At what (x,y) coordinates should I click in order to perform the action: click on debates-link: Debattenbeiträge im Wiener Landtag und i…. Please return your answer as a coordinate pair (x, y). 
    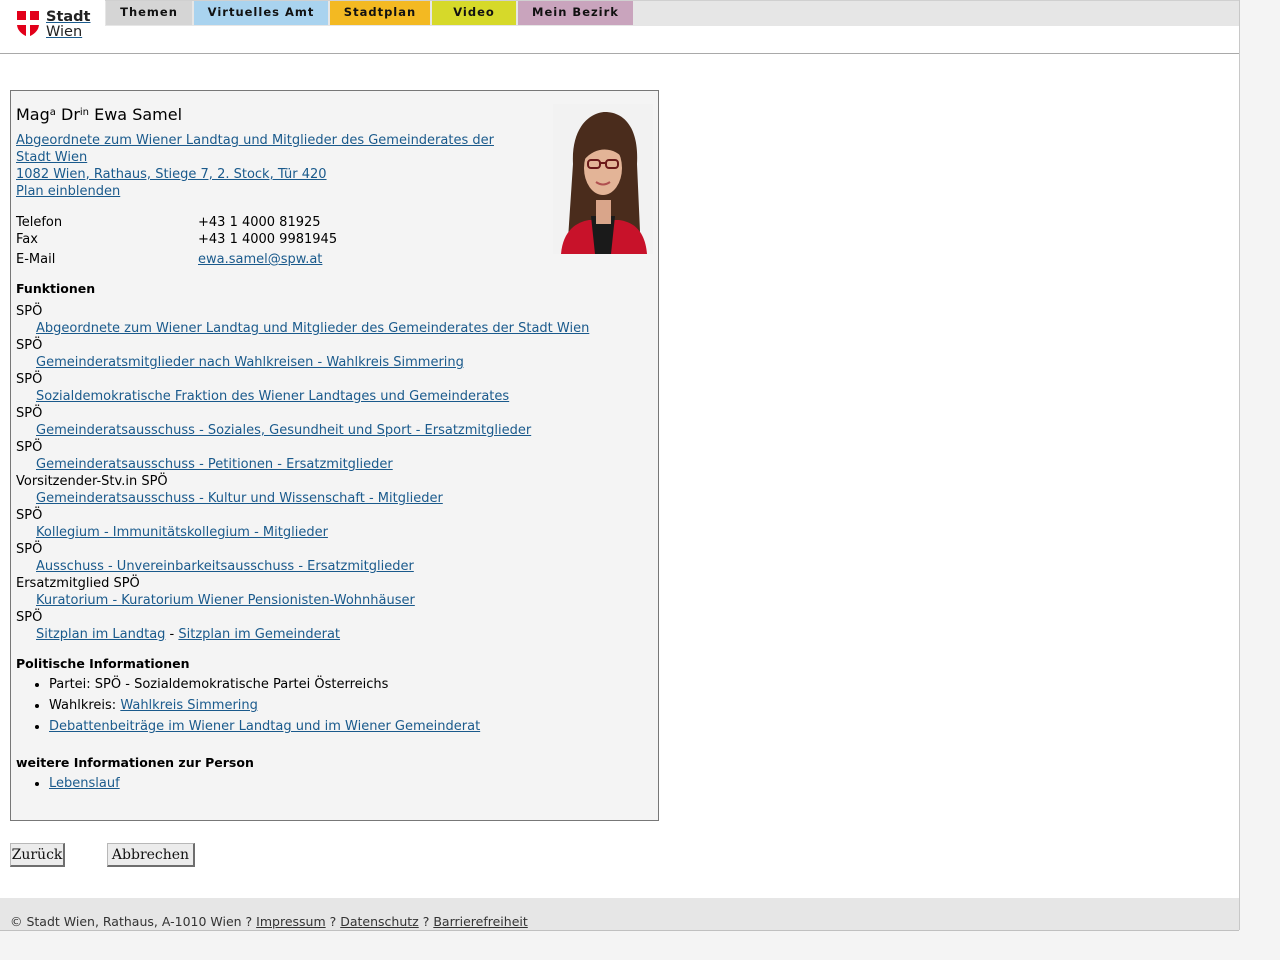
    Looking at the image, I should click on (264, 726).